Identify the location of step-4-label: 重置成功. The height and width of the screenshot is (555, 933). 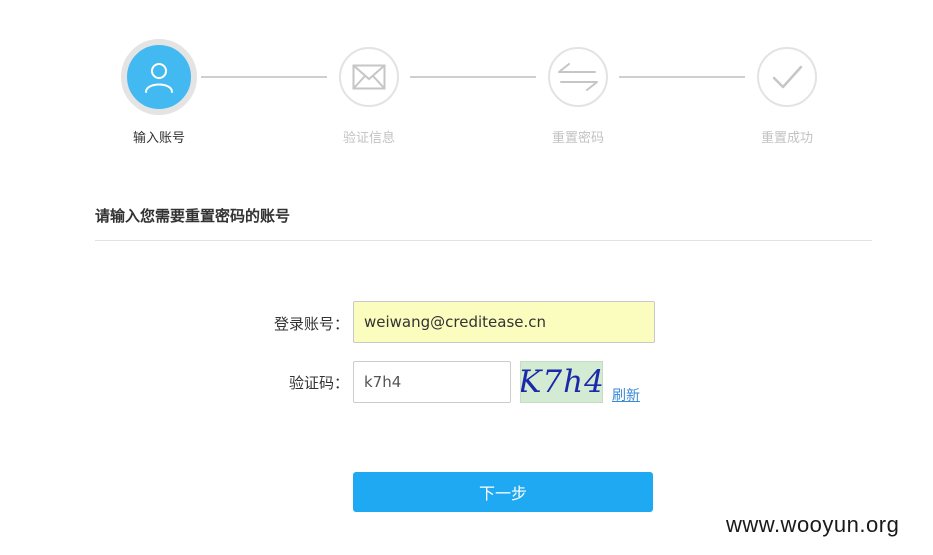
(786, 138).